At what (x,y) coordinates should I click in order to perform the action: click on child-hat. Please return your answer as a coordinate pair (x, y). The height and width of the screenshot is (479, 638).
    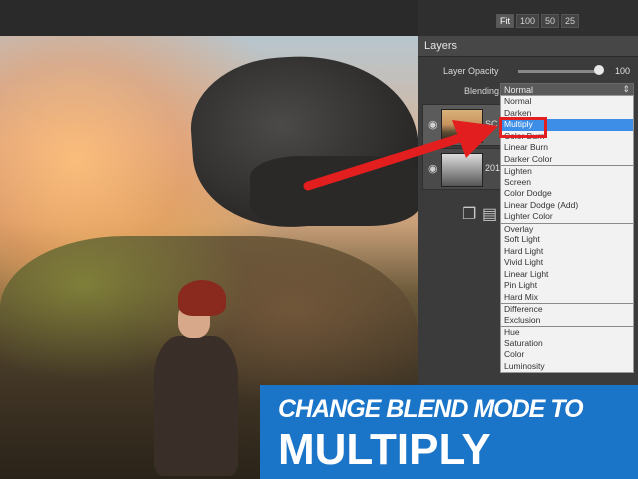
    Looking at the image, I should click on (202, 298).